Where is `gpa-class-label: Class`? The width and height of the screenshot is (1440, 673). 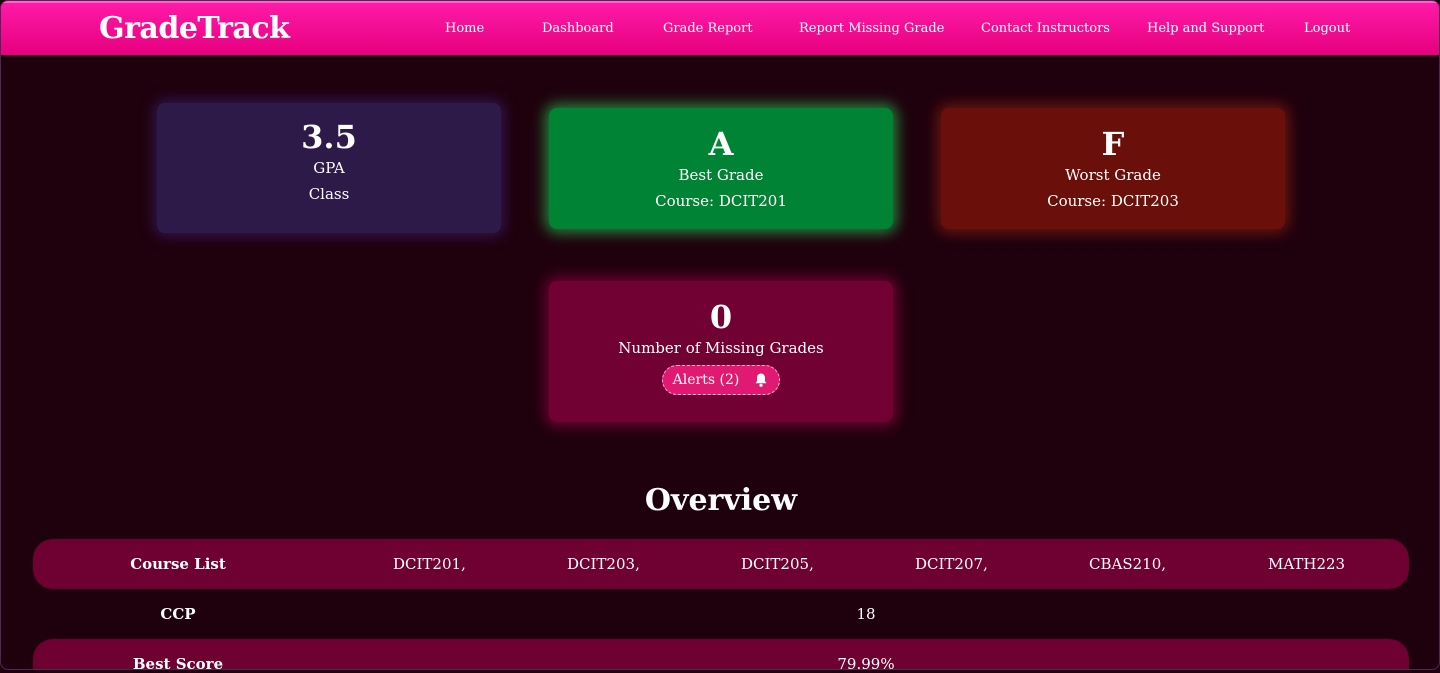
gpa-class-label: Class is located at coordinates (329, 194).